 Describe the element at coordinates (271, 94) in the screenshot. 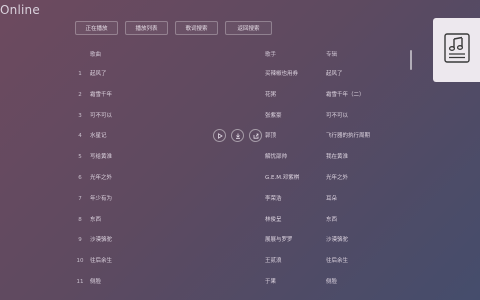

I see `artist-name: 花粥` at that location.